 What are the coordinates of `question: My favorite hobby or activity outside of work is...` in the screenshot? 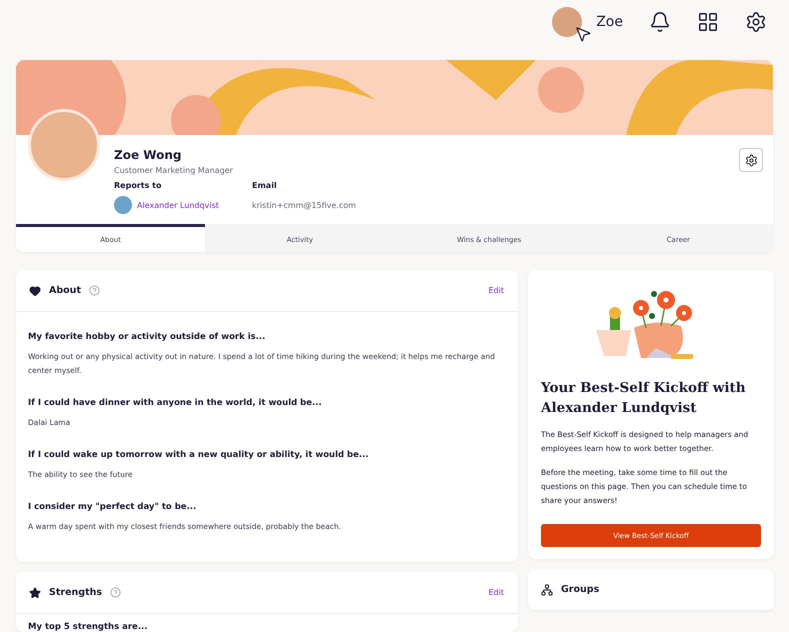 It's located at (147, 337).